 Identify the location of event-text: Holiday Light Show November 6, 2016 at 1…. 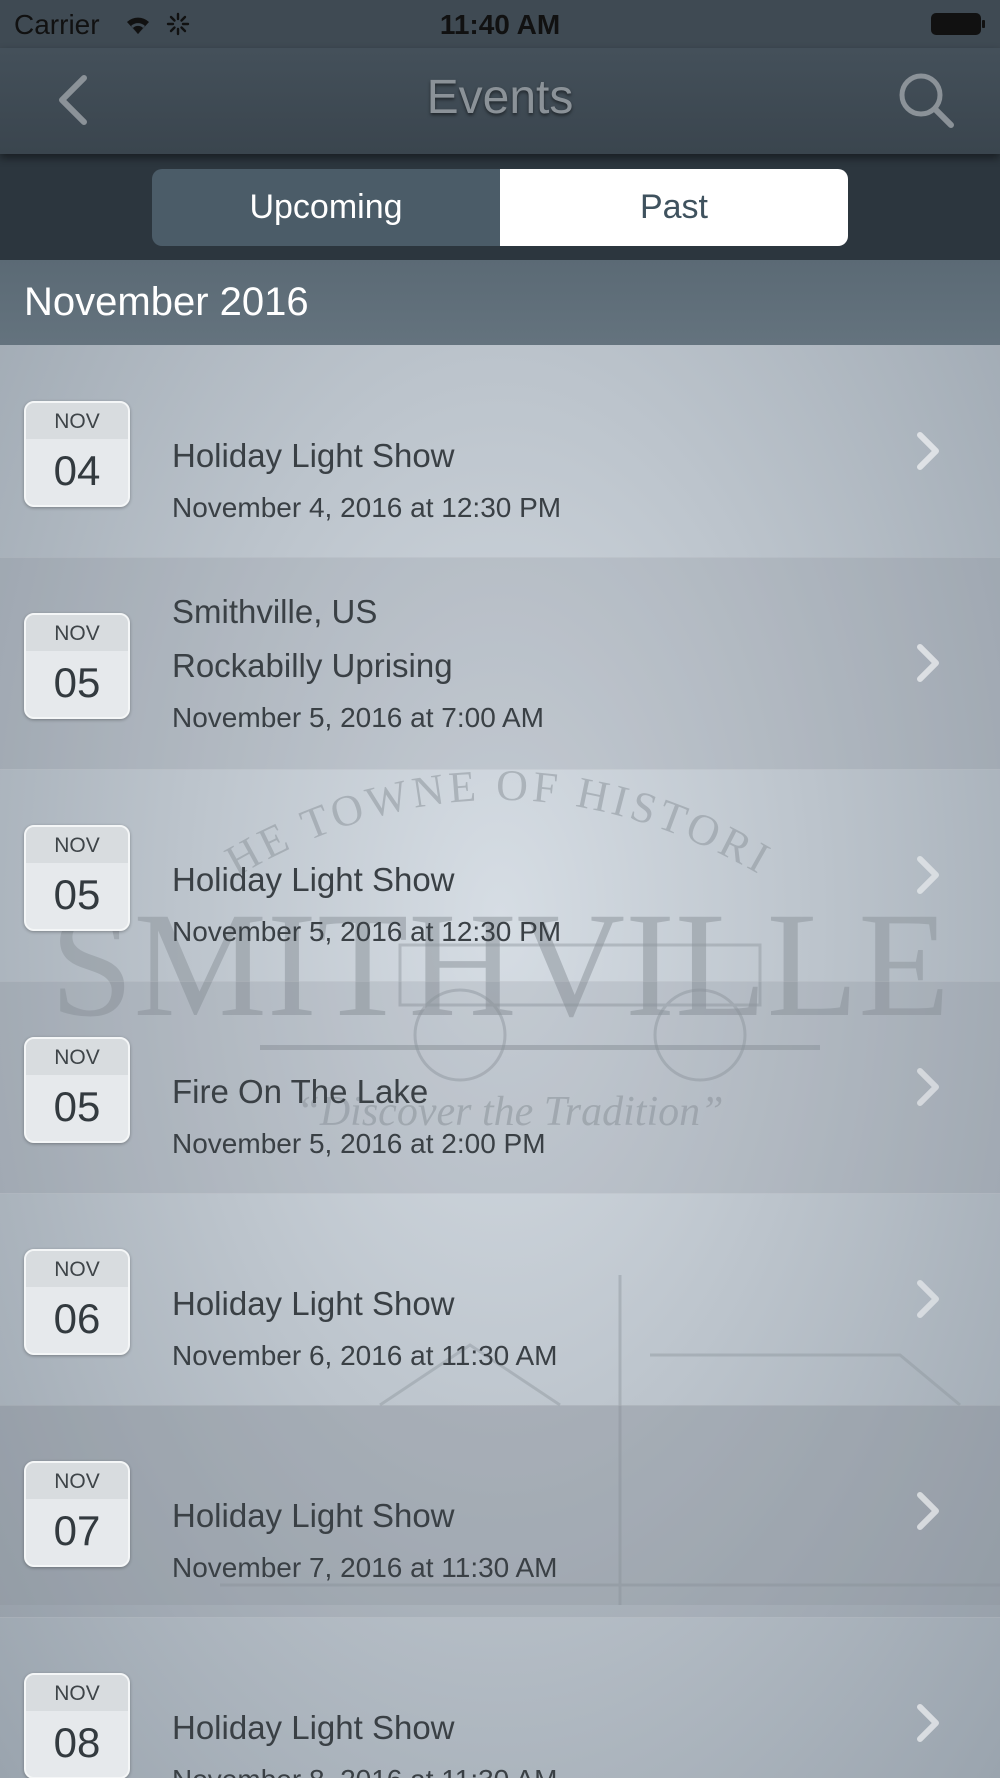
(365, 1329).